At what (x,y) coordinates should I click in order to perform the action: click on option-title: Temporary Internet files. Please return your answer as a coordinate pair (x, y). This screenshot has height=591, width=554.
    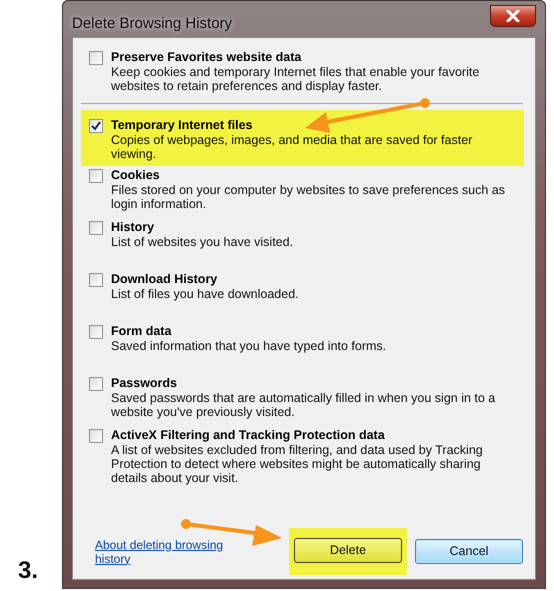
    Looking at the image, I should click on (182, 125).